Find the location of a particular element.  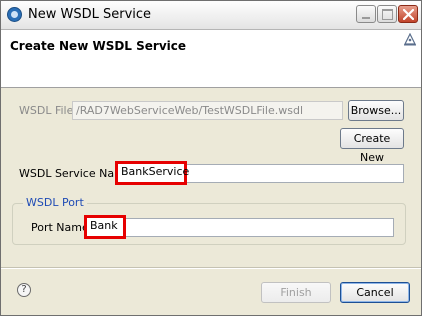

title-bar: New WSDL Service is located at coordinates (211, 15).